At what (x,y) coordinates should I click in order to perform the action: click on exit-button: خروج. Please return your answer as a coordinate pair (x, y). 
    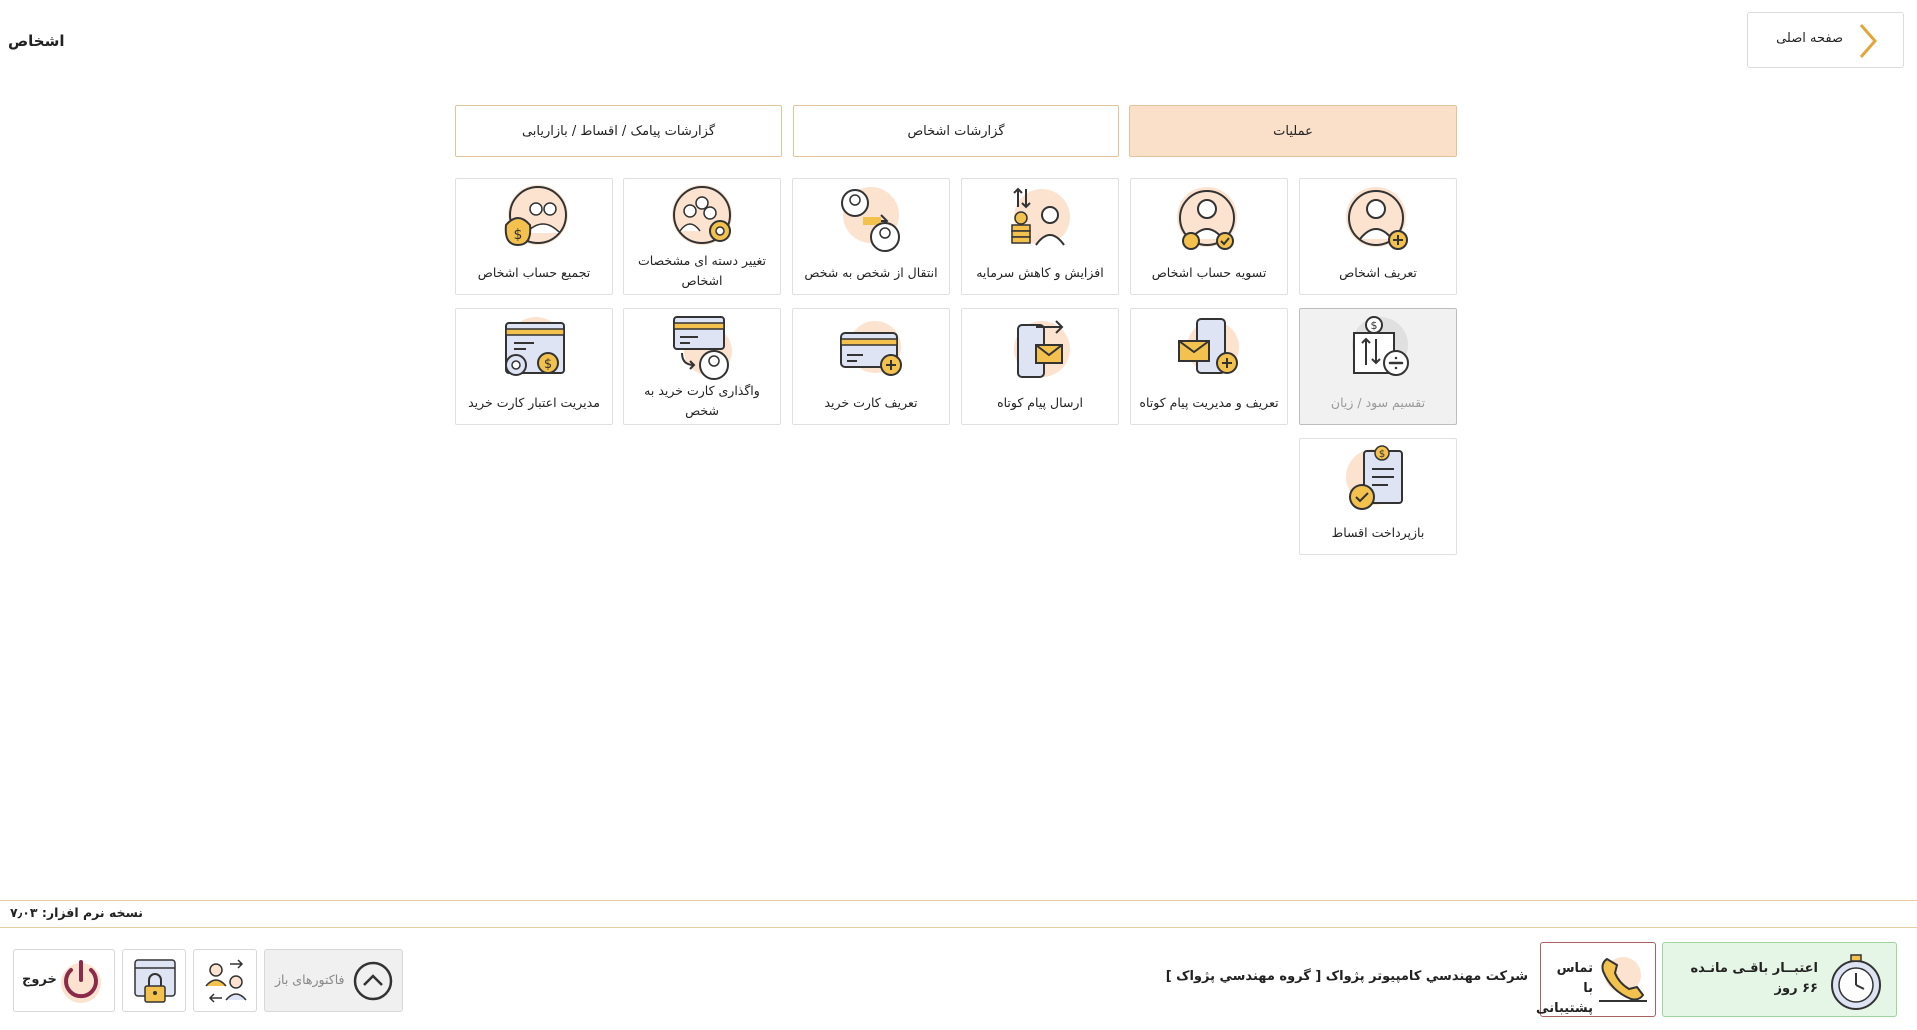
    Looking at the image, I should click on (64, 980).